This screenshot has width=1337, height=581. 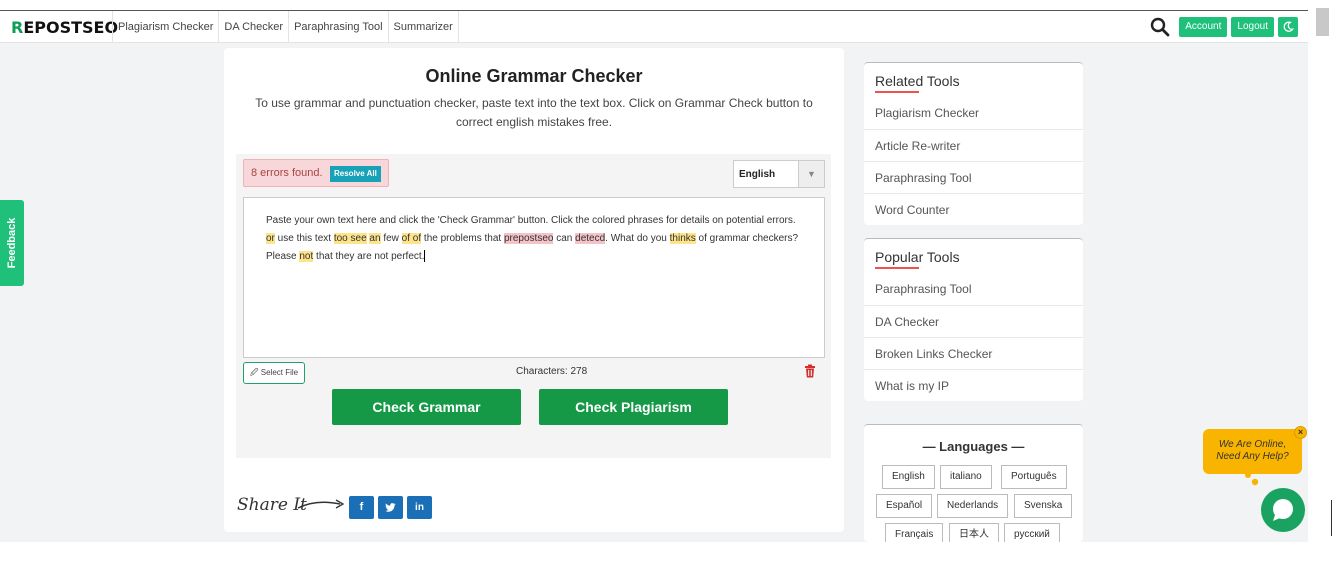 What do you see at coordinates (355, 174) in the screenshot?
I see `resolve-all-button: Resolve All` at bounding box center [355, 174].